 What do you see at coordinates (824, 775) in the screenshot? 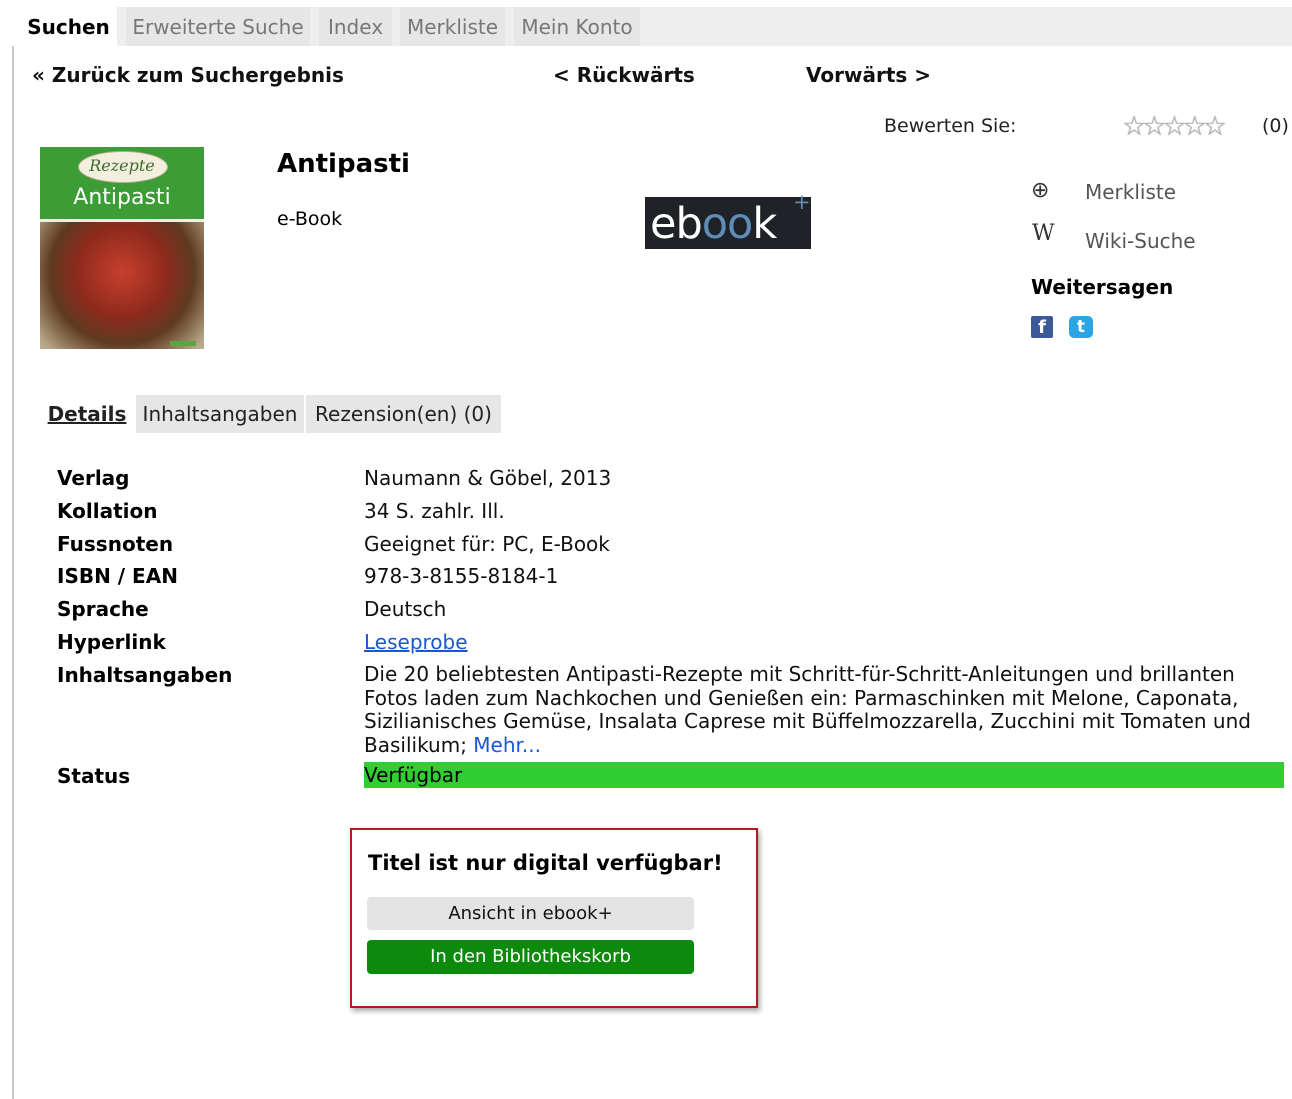
I see `status-badge: Verfügbar` at bounding box center [824, 775].